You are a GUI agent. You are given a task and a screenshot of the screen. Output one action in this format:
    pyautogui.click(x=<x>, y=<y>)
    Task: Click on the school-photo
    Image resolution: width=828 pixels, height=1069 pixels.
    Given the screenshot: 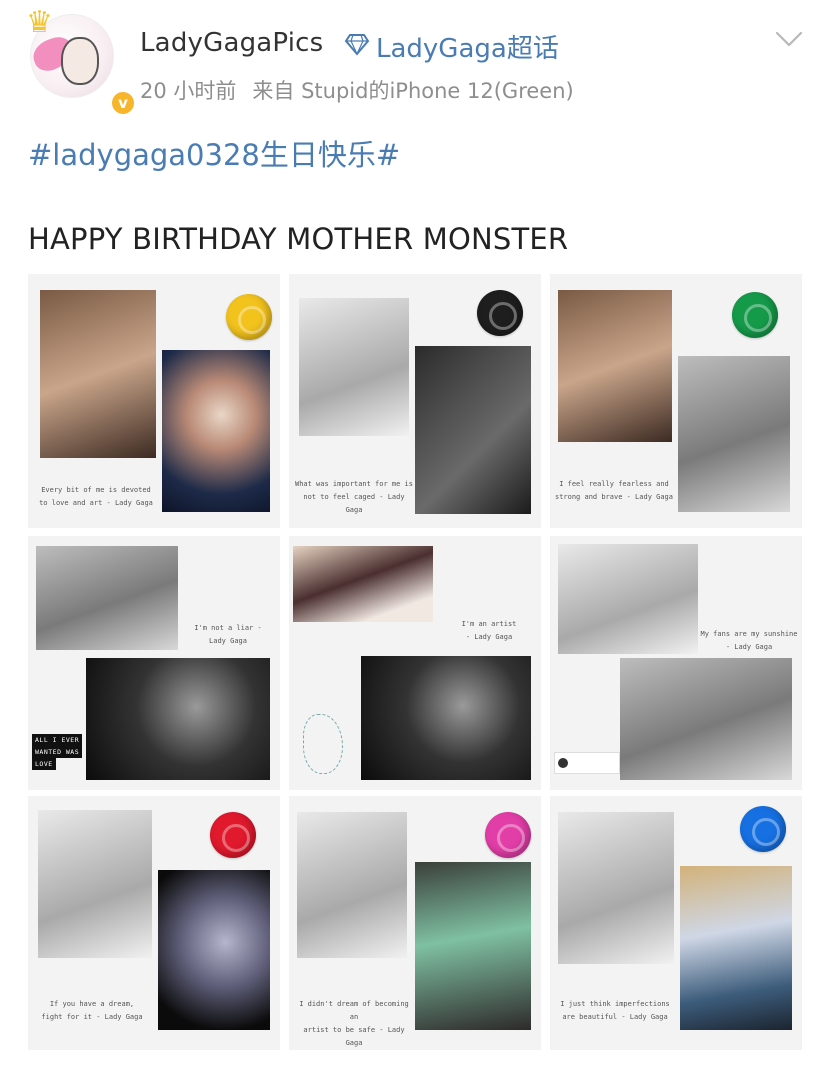 What is the action you would take?
    pyautogui.click(x=352, y=885)
    